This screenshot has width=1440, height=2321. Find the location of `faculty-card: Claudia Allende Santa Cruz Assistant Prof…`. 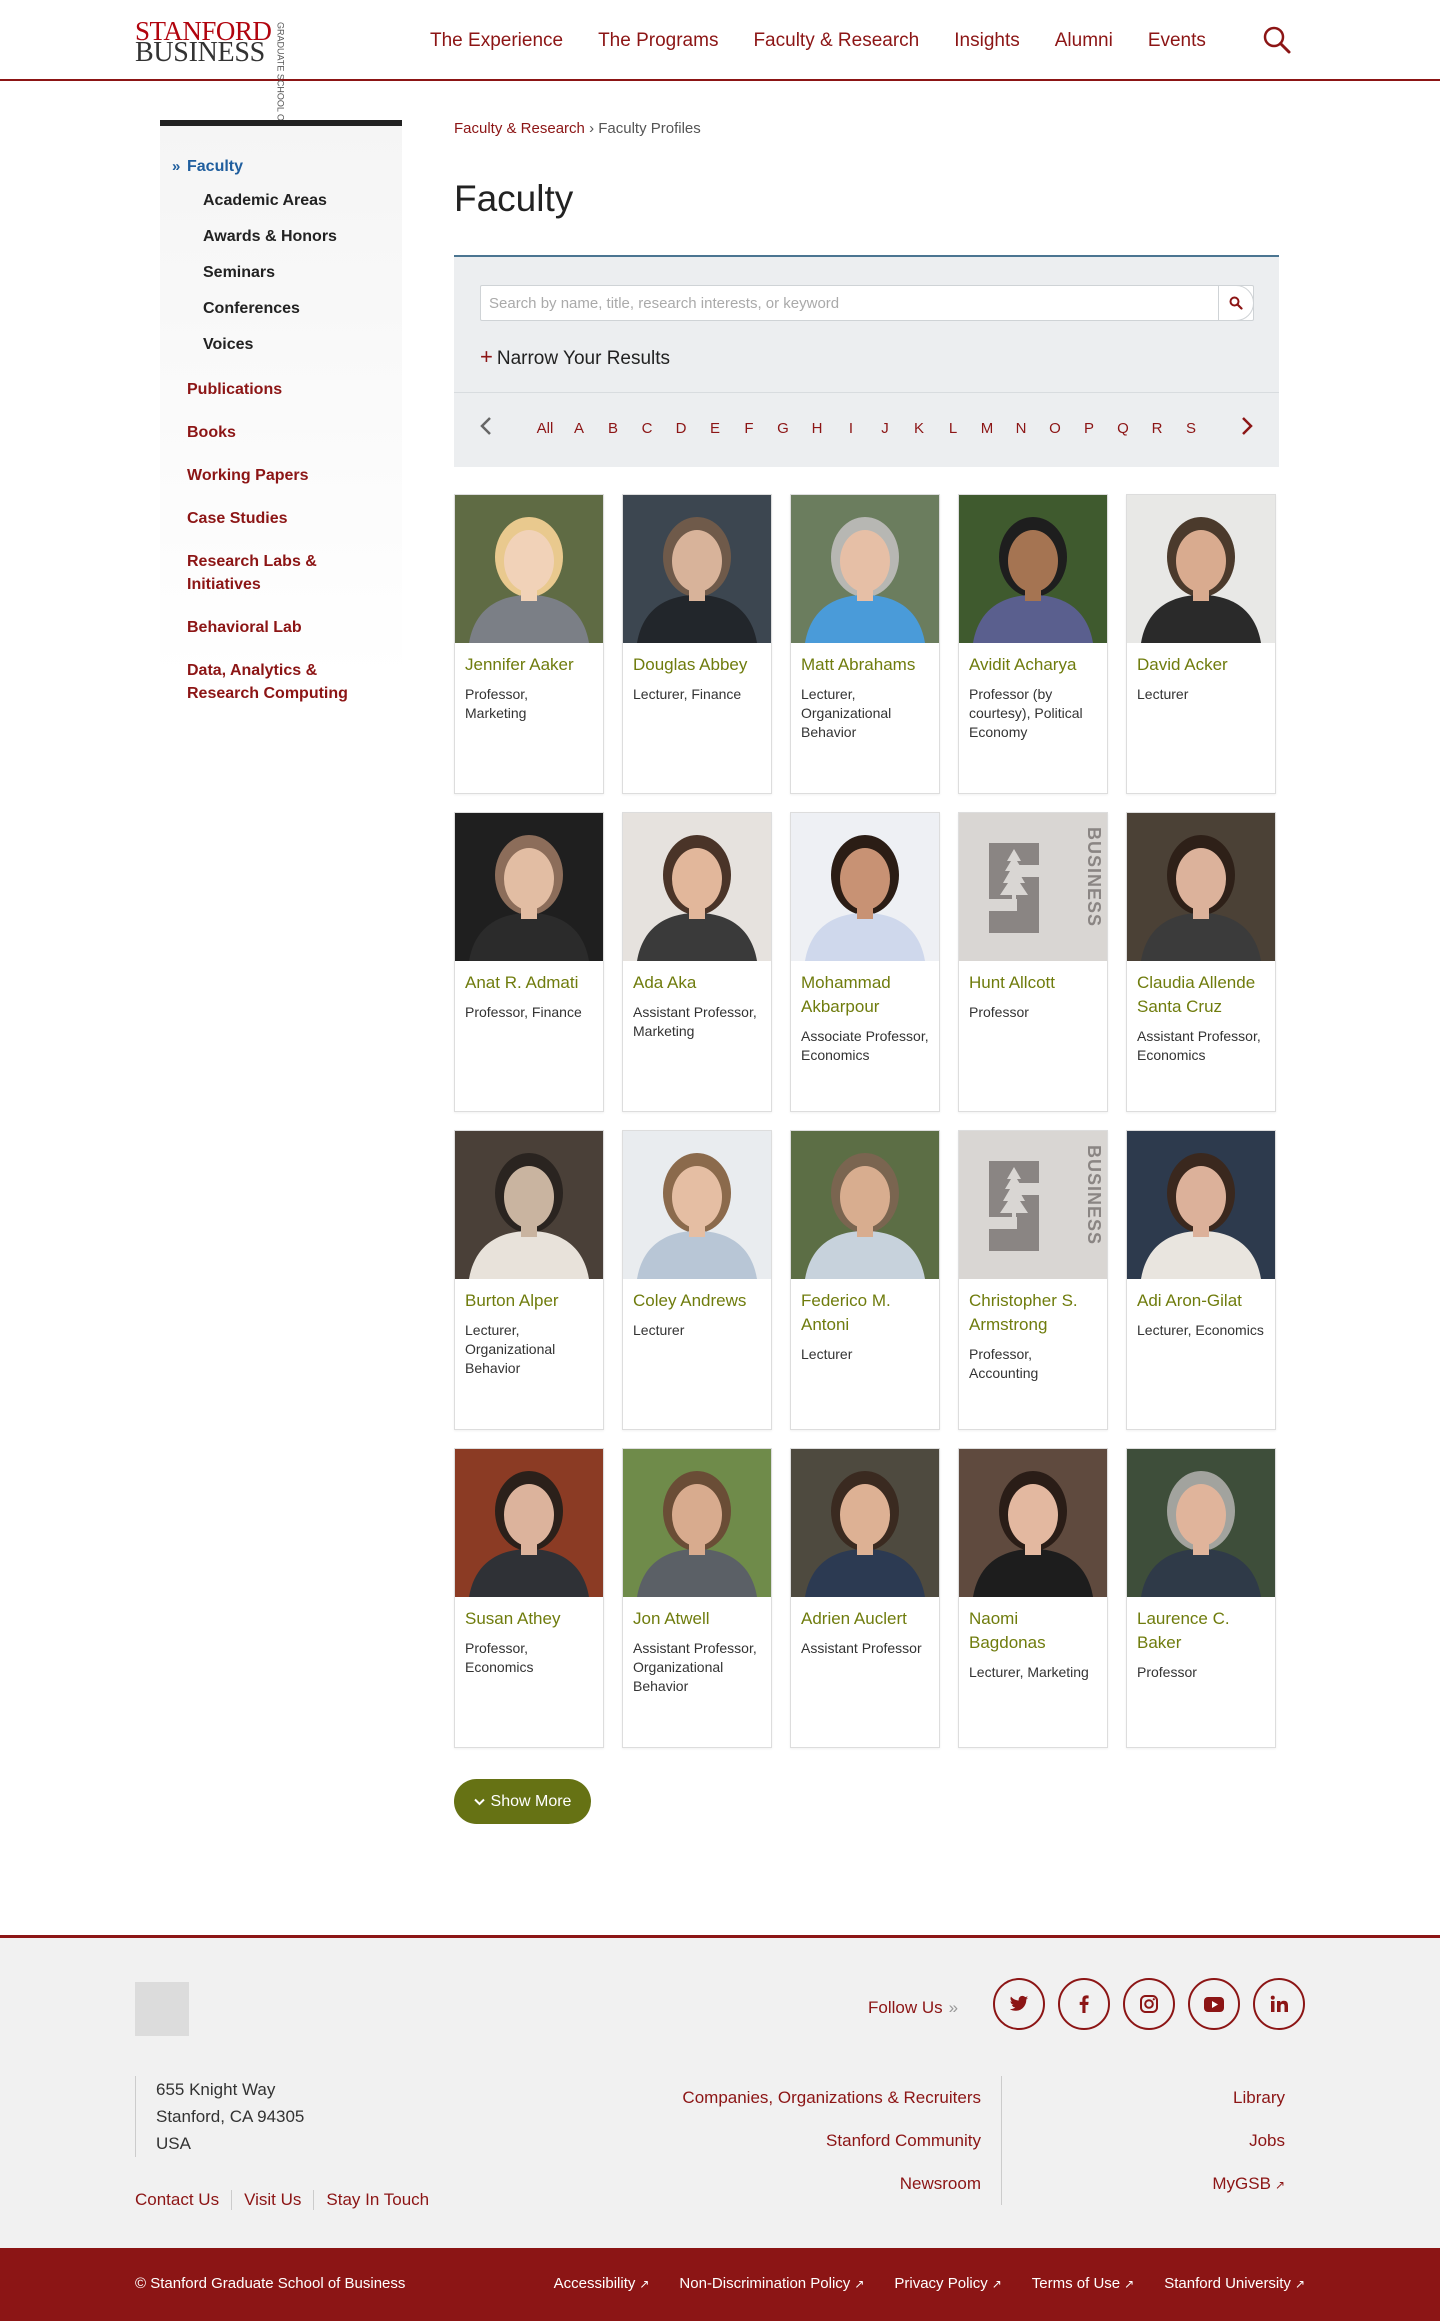

faculty-card: Claudia Allende Santa Cruz Assistant Prof… is located at coordinates (1201, 962).